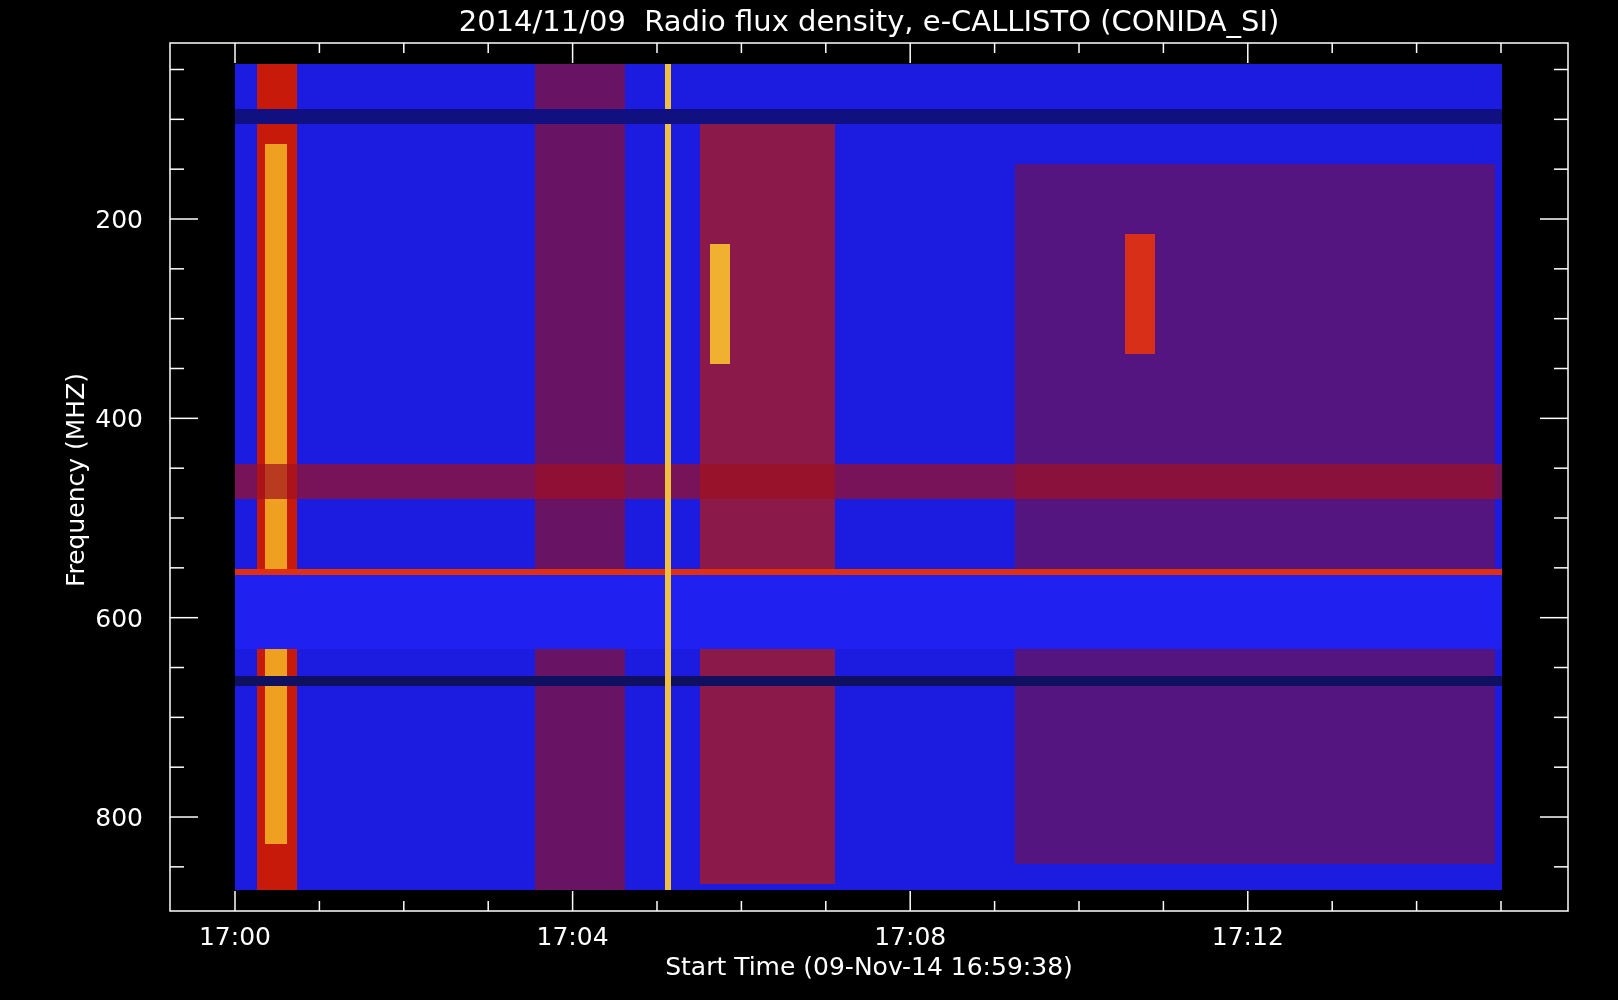 The image size is (1618, 1000). I want to click on tick-label: 17:08, so click(910, 936).